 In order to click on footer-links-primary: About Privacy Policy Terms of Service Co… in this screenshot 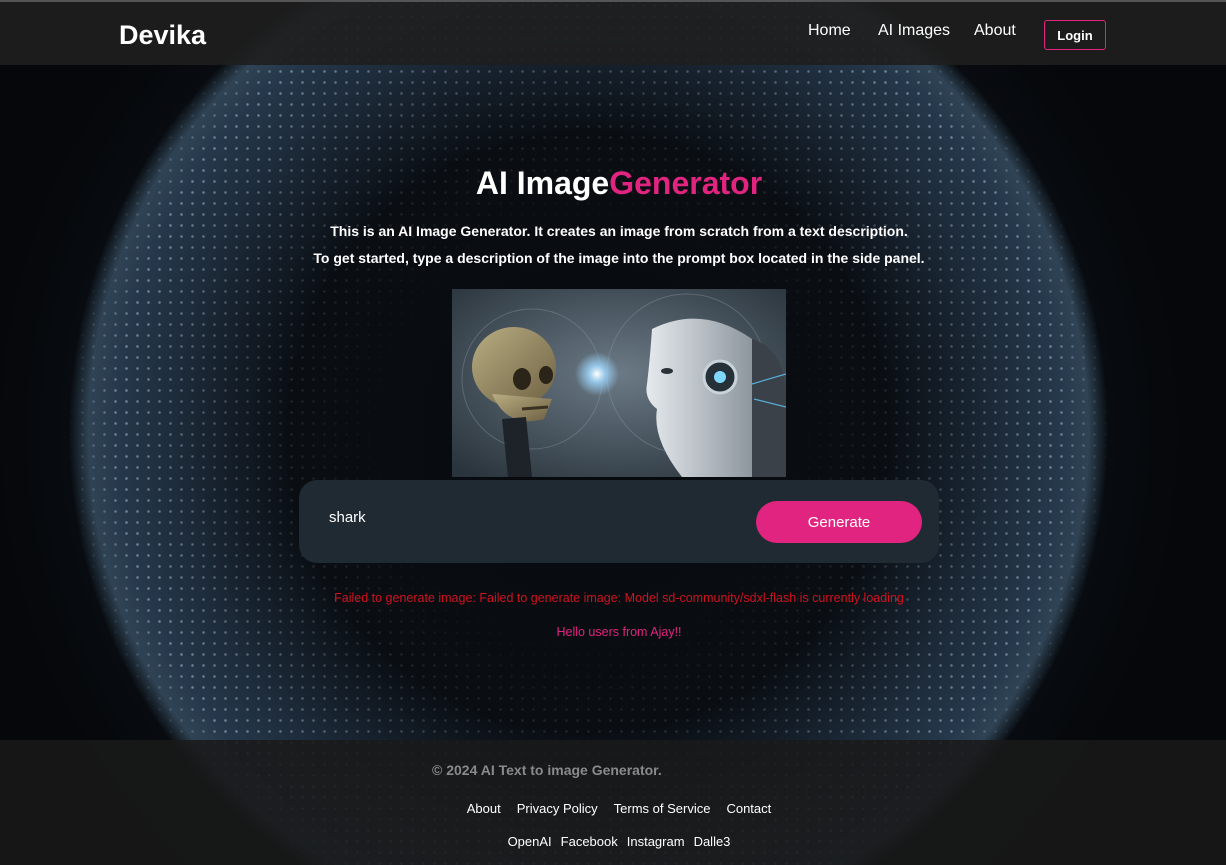, I will do `click(613, 808)`.